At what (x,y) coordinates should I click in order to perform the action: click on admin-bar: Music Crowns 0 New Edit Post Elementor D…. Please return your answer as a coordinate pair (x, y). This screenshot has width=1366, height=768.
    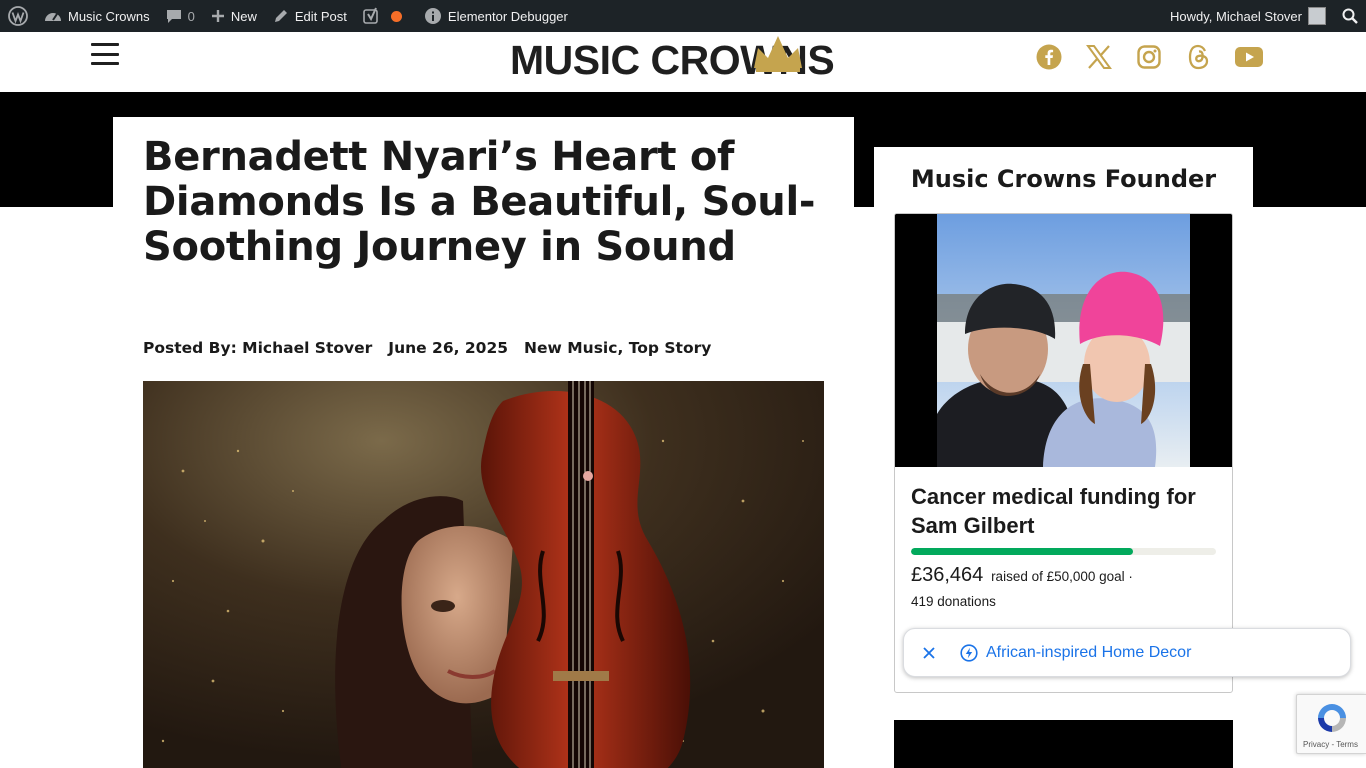
    Looking at the image, I should click on (683, 16).